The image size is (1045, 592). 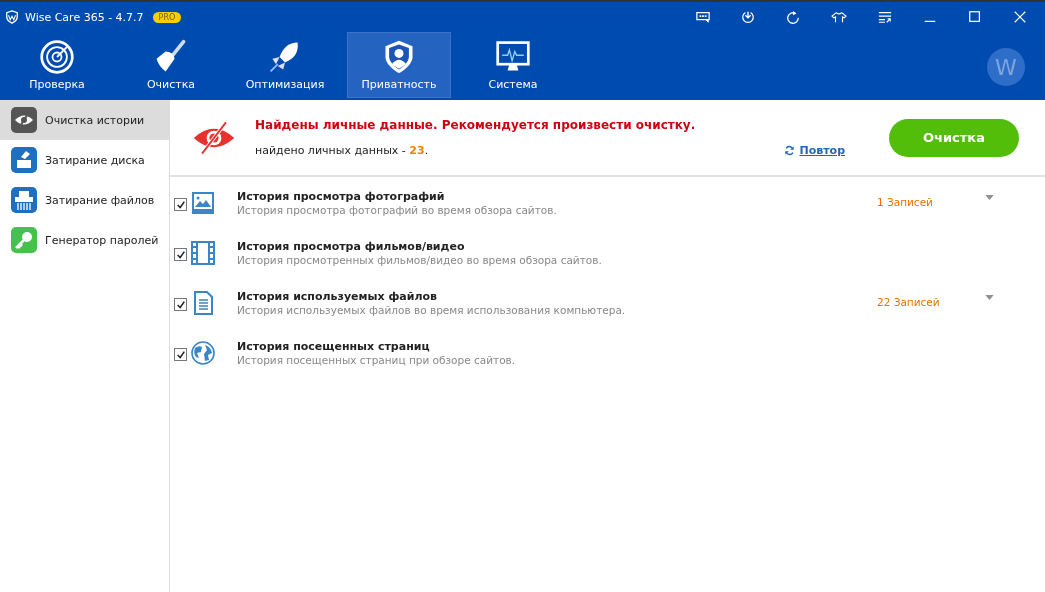 I want to click on sidebar-item: Затирание файлов, so click(x=84, y=200).